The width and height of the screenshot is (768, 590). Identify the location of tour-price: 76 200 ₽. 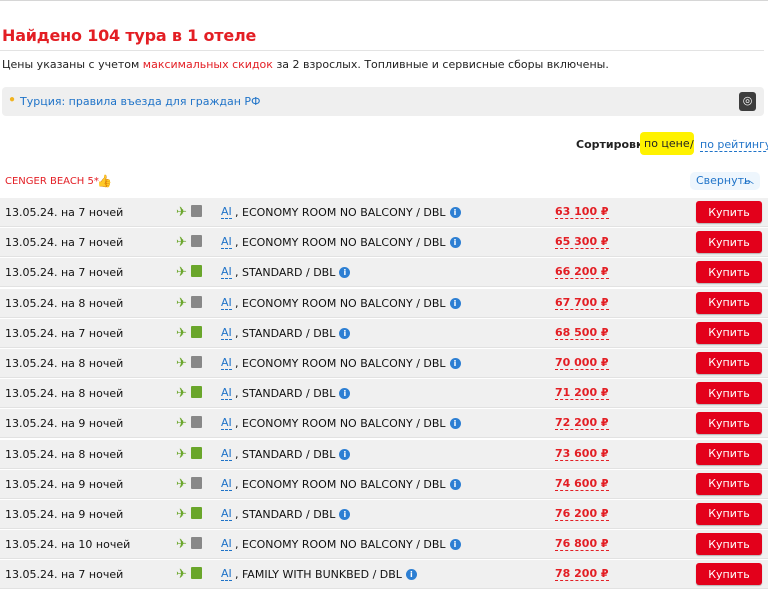
(582, 514).